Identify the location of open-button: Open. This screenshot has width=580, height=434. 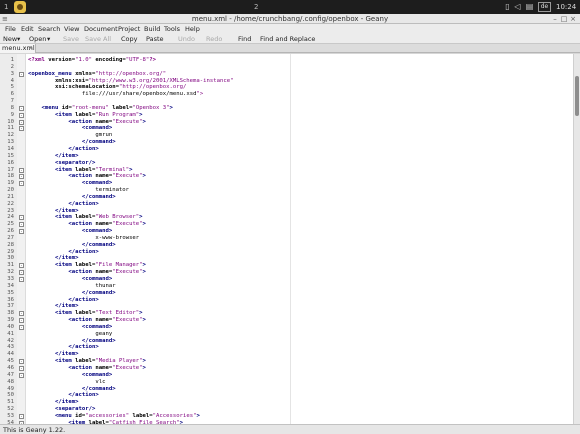
(37, 39).